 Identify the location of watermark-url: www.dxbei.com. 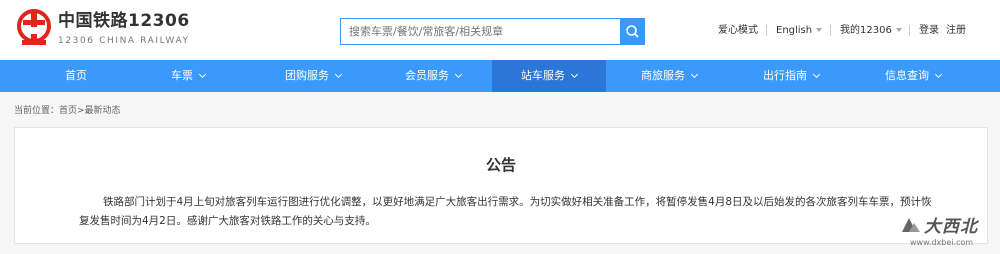
(942, 242).